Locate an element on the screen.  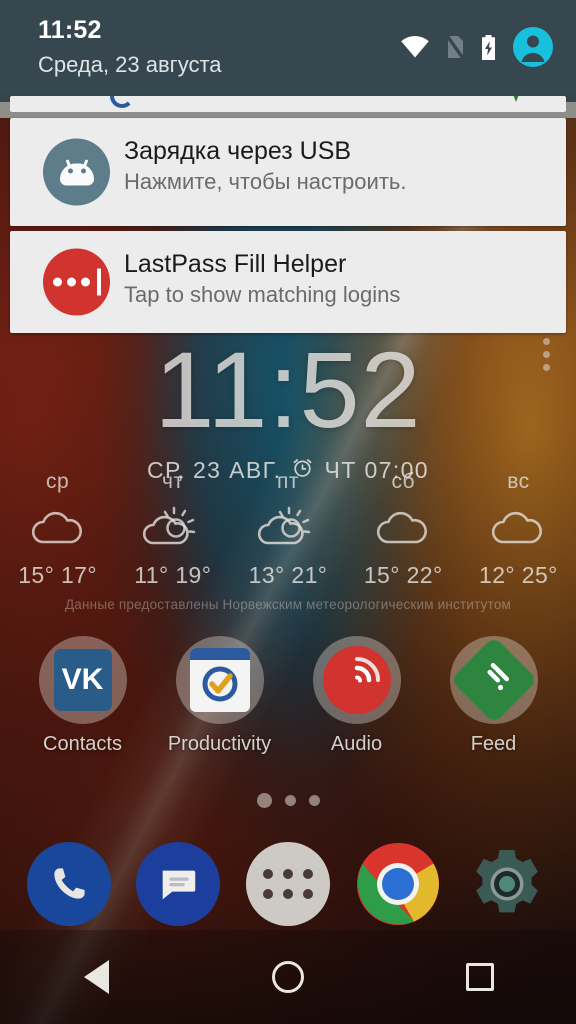
folder-label: Audio is located at coordinates (356, 744).